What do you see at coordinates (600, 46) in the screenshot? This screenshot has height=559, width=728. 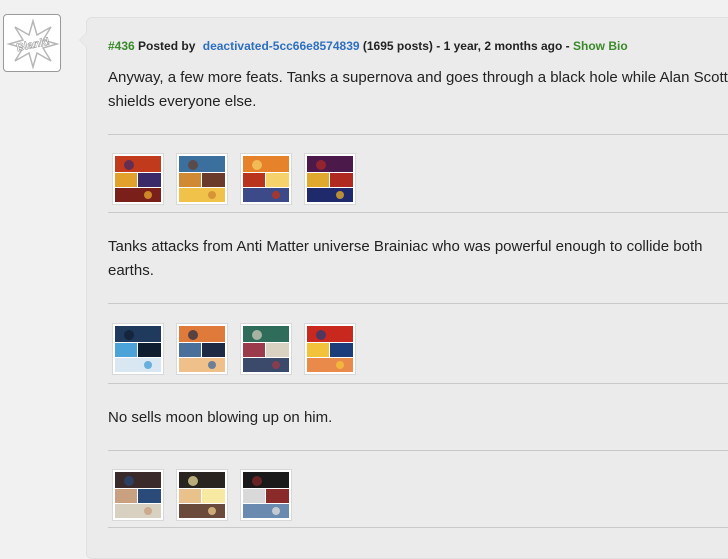 I see `show-bio-link: Show Bio` at bounding box center [600, 46].